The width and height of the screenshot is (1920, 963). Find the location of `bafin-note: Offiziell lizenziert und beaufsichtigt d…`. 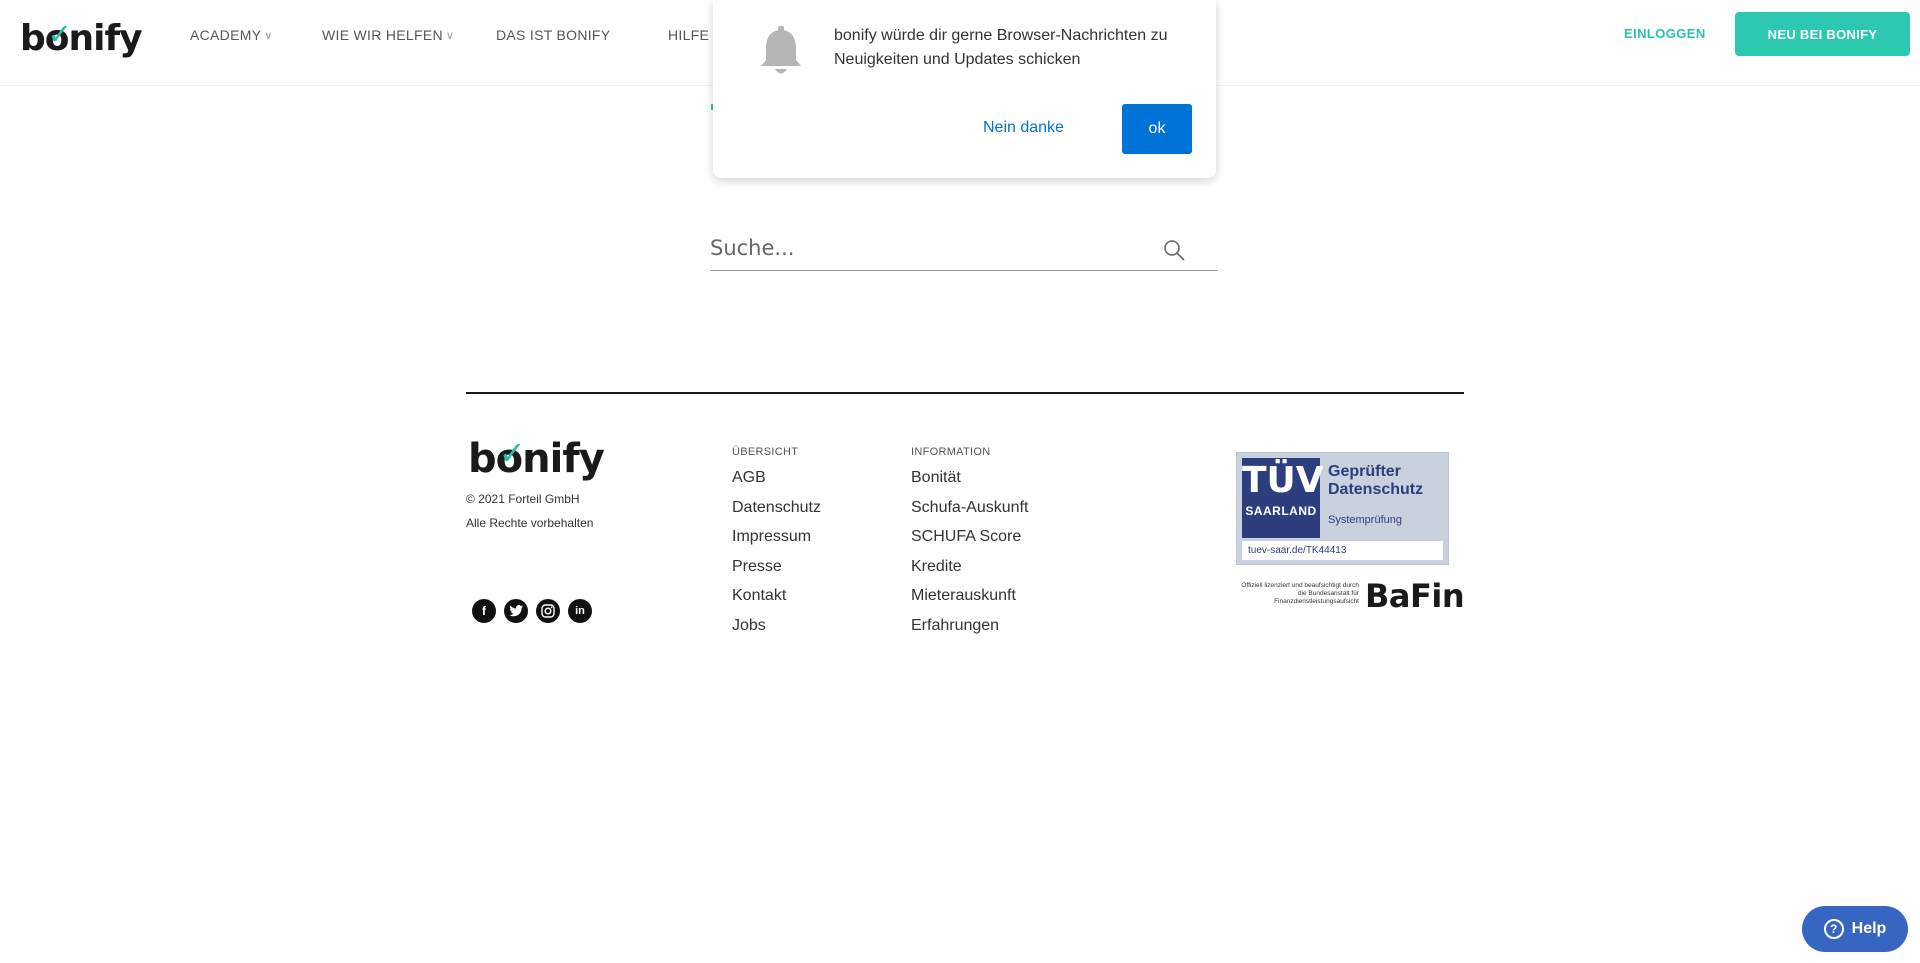

bafin-note: Offiziell lizenziert und beaufsichtigt d… is located at coordinates (1300, 593).